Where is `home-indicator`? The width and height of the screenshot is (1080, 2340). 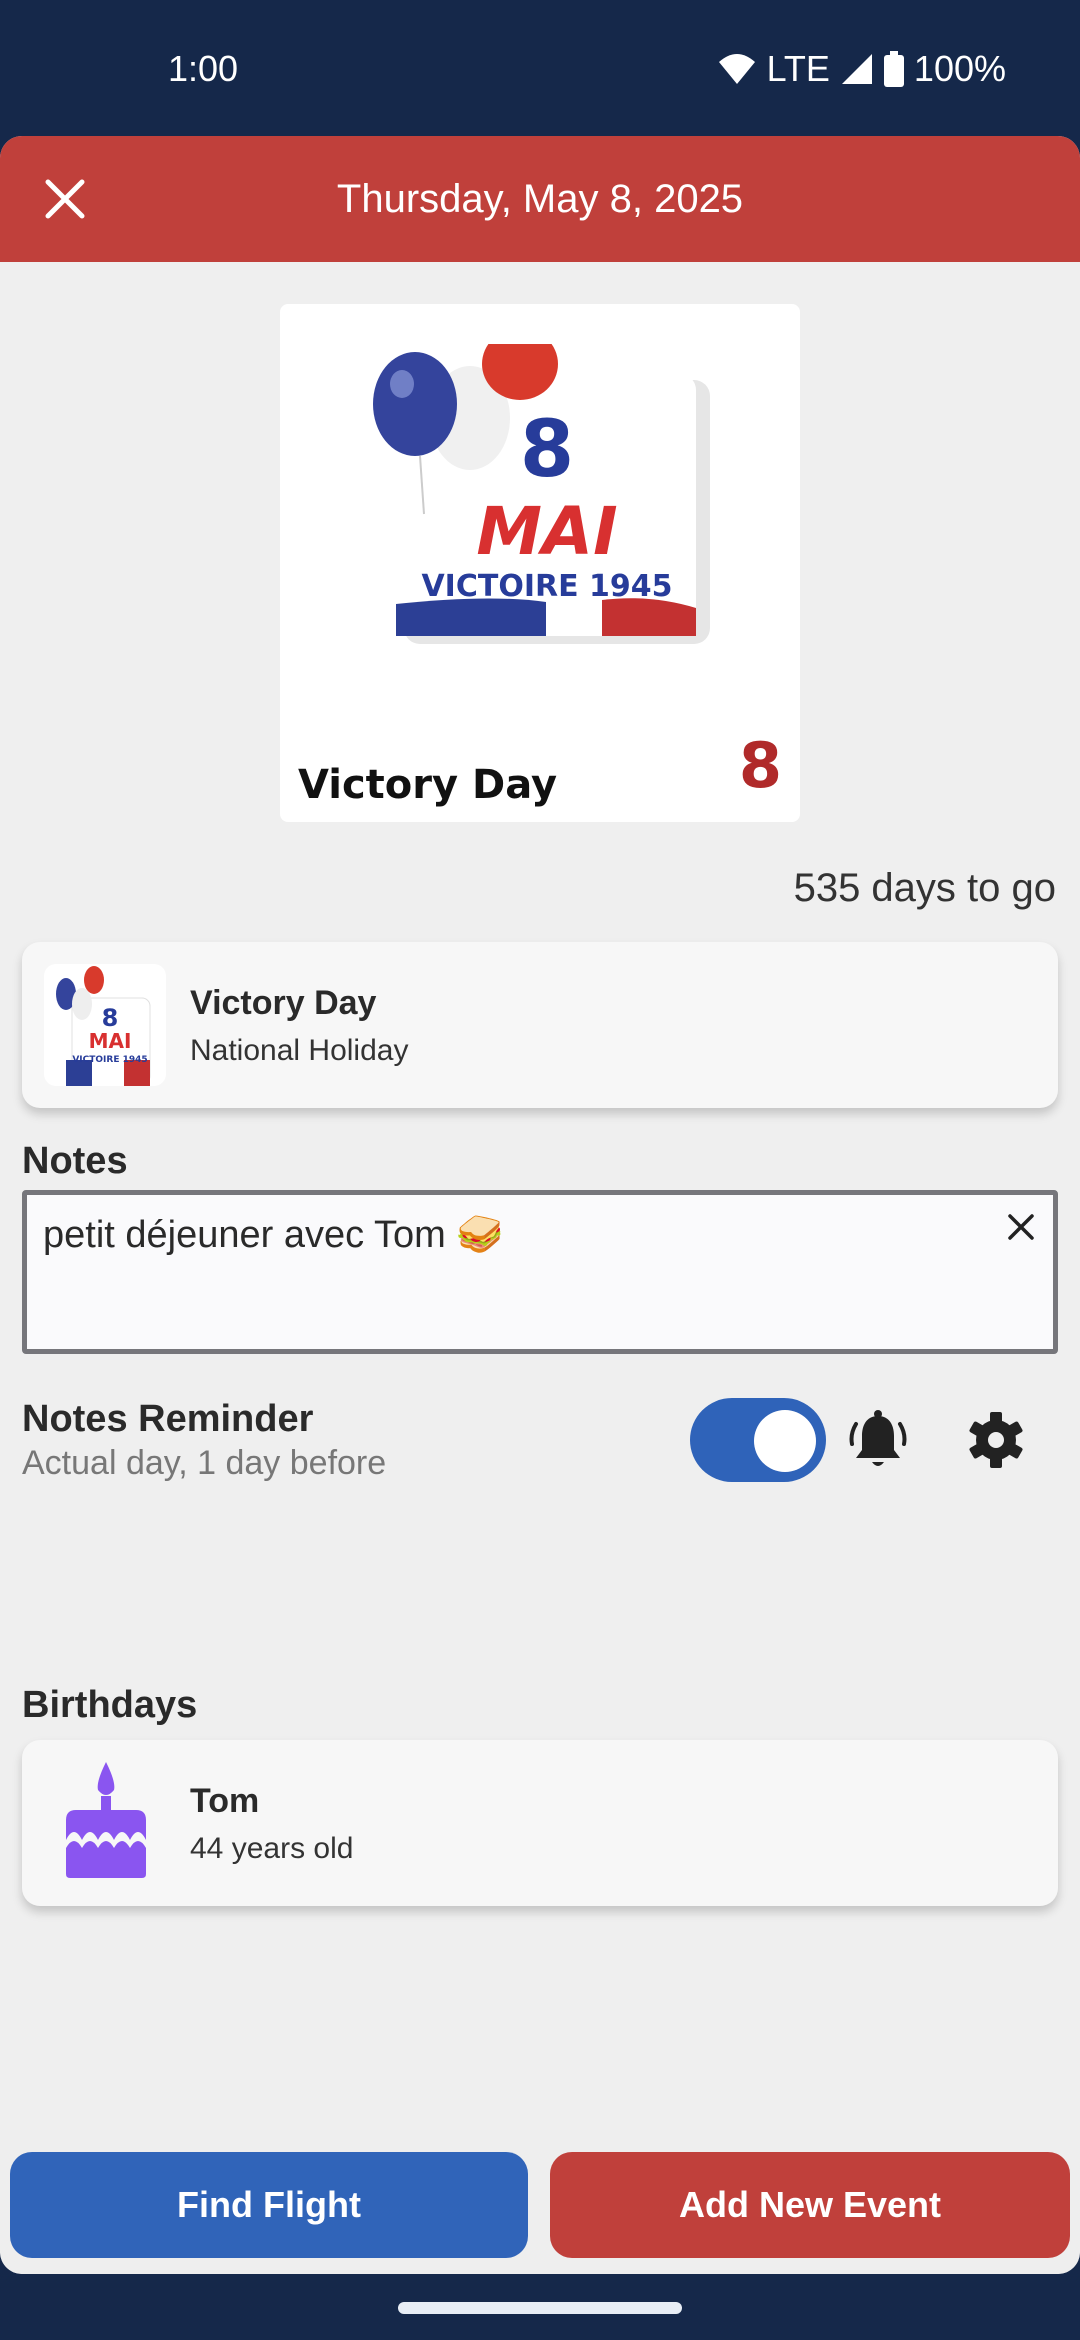
home-indicator is located at coordinates (540, 2308).